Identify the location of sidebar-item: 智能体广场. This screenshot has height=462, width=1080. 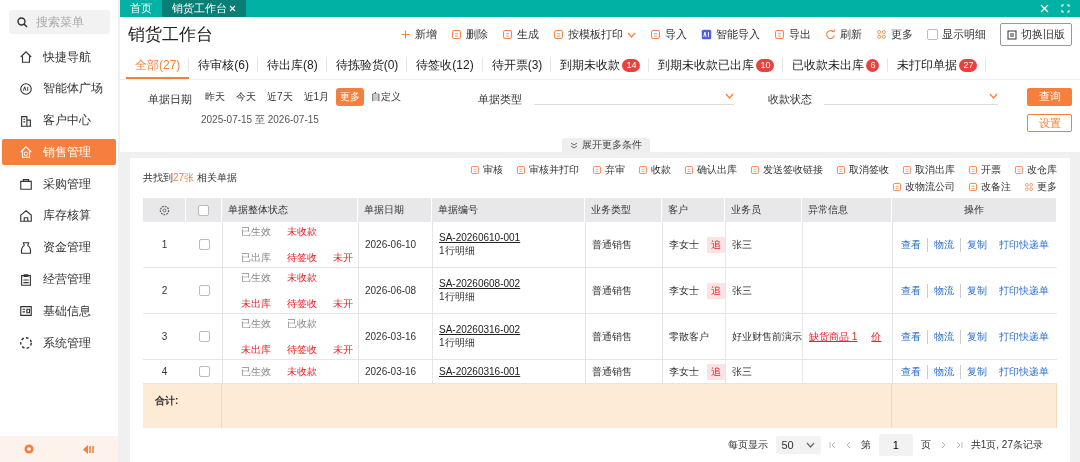
(59, 88).